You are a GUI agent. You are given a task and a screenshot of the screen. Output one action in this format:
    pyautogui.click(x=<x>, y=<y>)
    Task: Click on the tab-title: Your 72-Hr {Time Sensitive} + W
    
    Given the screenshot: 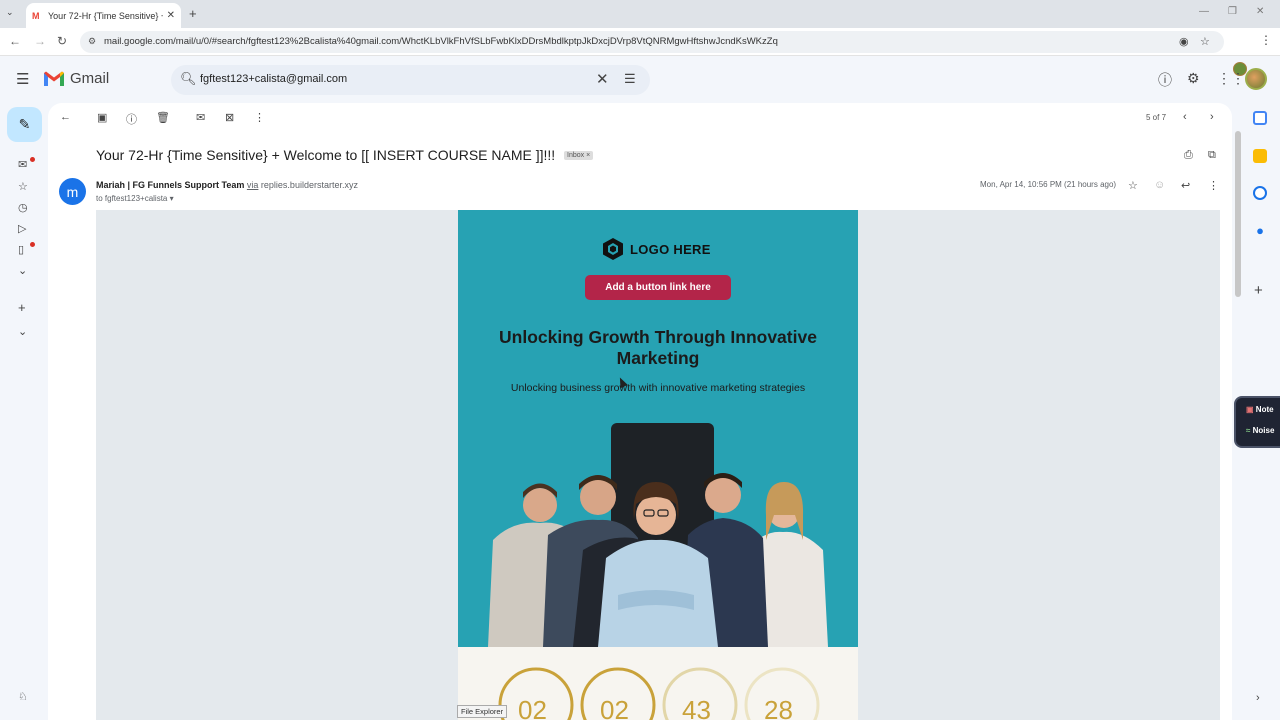 What is the action you would take?
    pyautogui.click(x=105, y=15)
    